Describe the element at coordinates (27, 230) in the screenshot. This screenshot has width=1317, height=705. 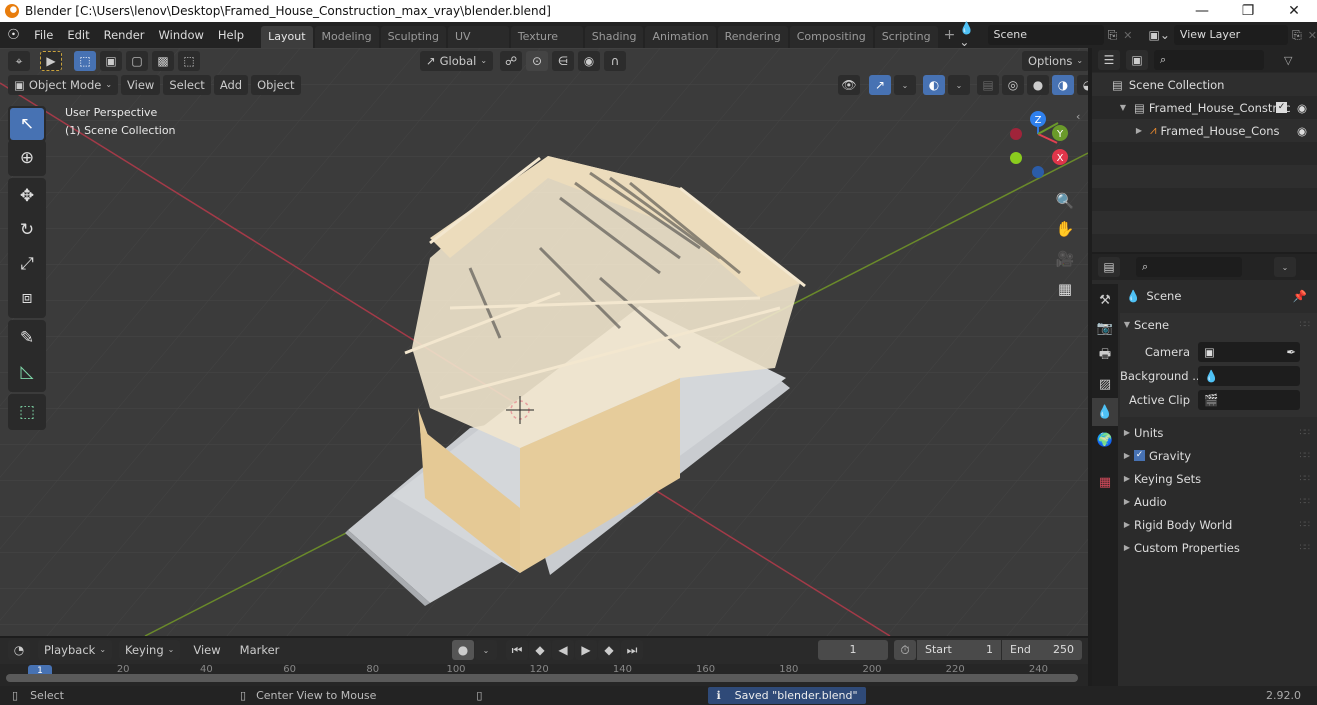
I see `rotate-tool: ↻` at that location.